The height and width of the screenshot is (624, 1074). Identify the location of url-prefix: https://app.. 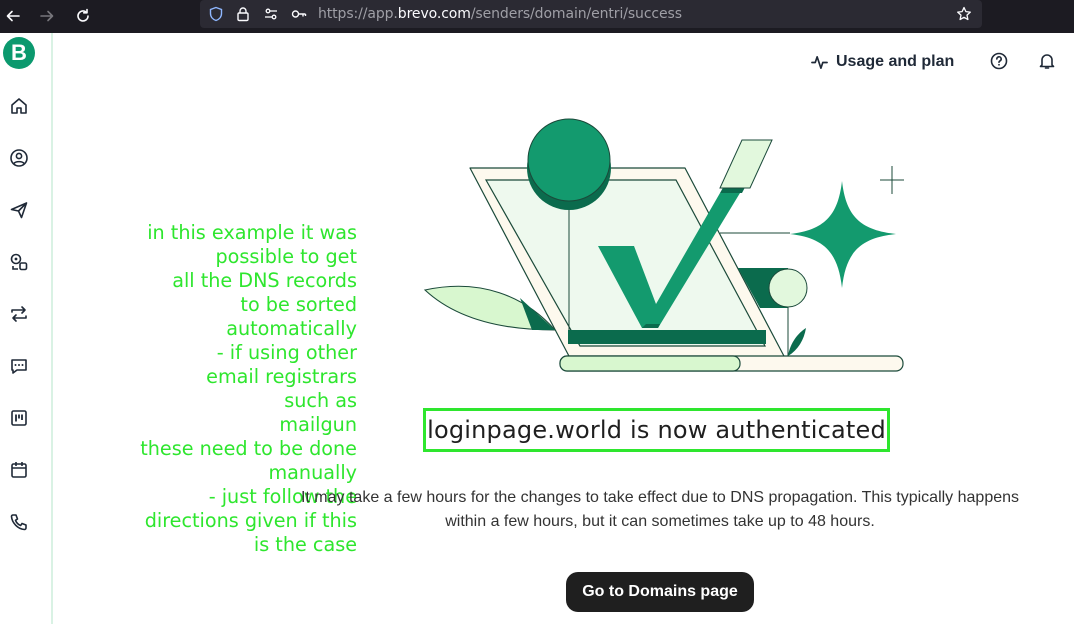
(358, 14).